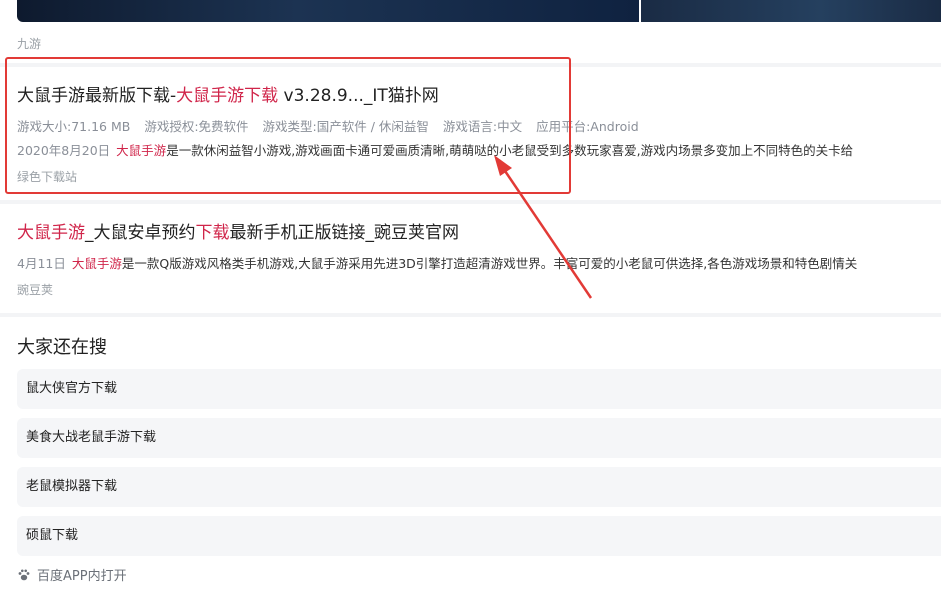 This screenshot has width=941, height=591. Describe the element at coordinates (51, 233) in the screenshot. I see `result-2-title-hl1: 大鼠手游` at that location.